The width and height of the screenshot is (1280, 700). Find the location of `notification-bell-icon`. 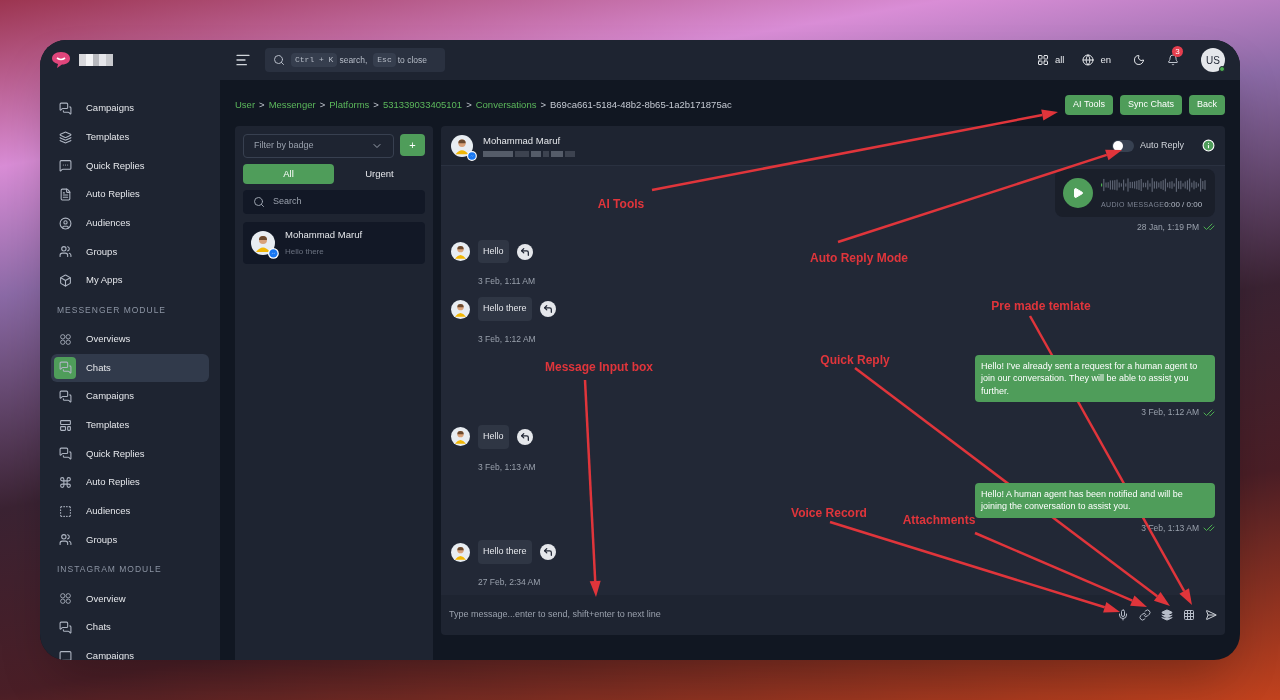

notification-bell-icon is located at coordinates (1173, 60).